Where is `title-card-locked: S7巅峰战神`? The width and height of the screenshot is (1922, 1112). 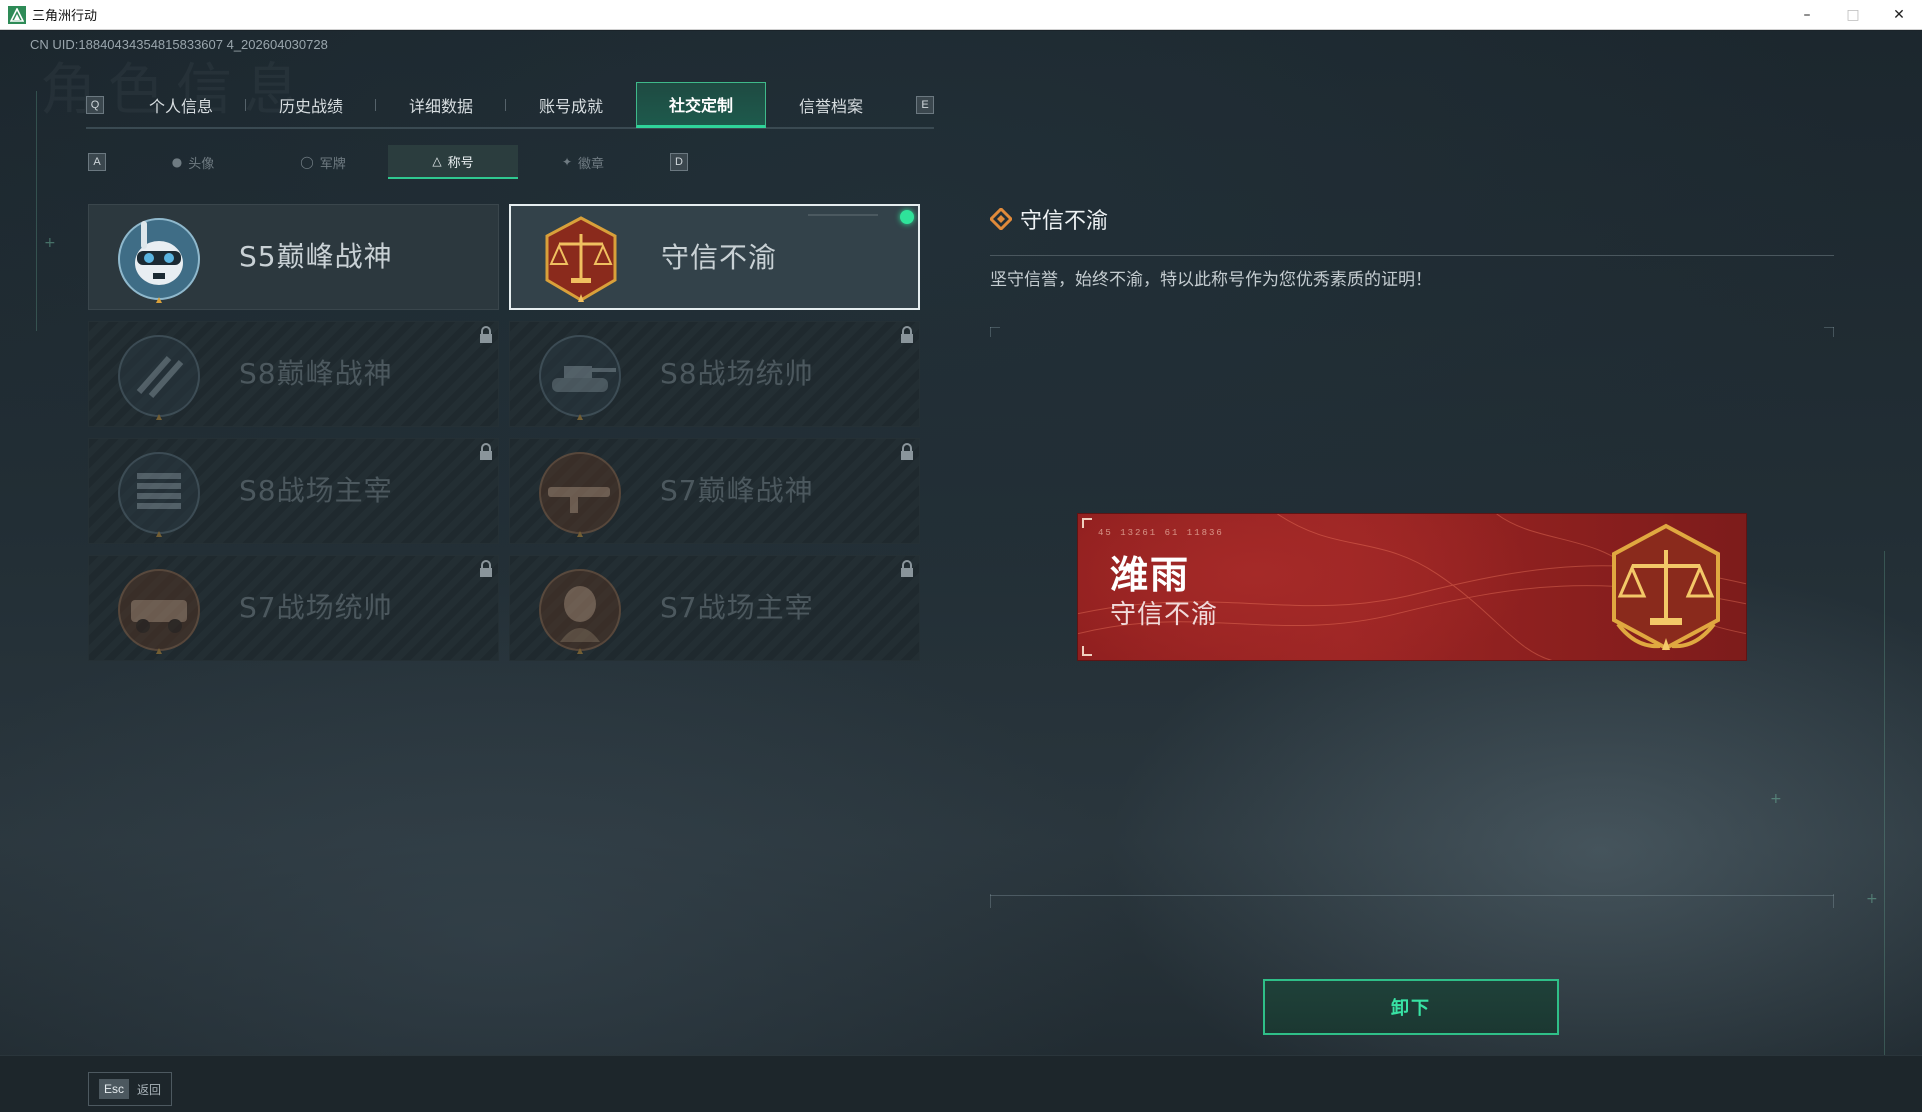 title-card-locked: S7巅峰战神 is located at coordinates (714, 491).